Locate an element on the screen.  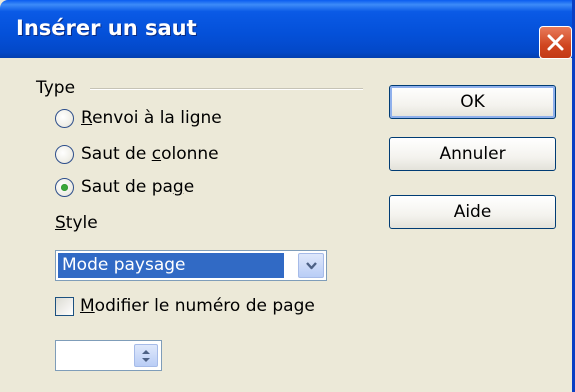
radio-label: Saut de page is located at coordinates (138, 187).